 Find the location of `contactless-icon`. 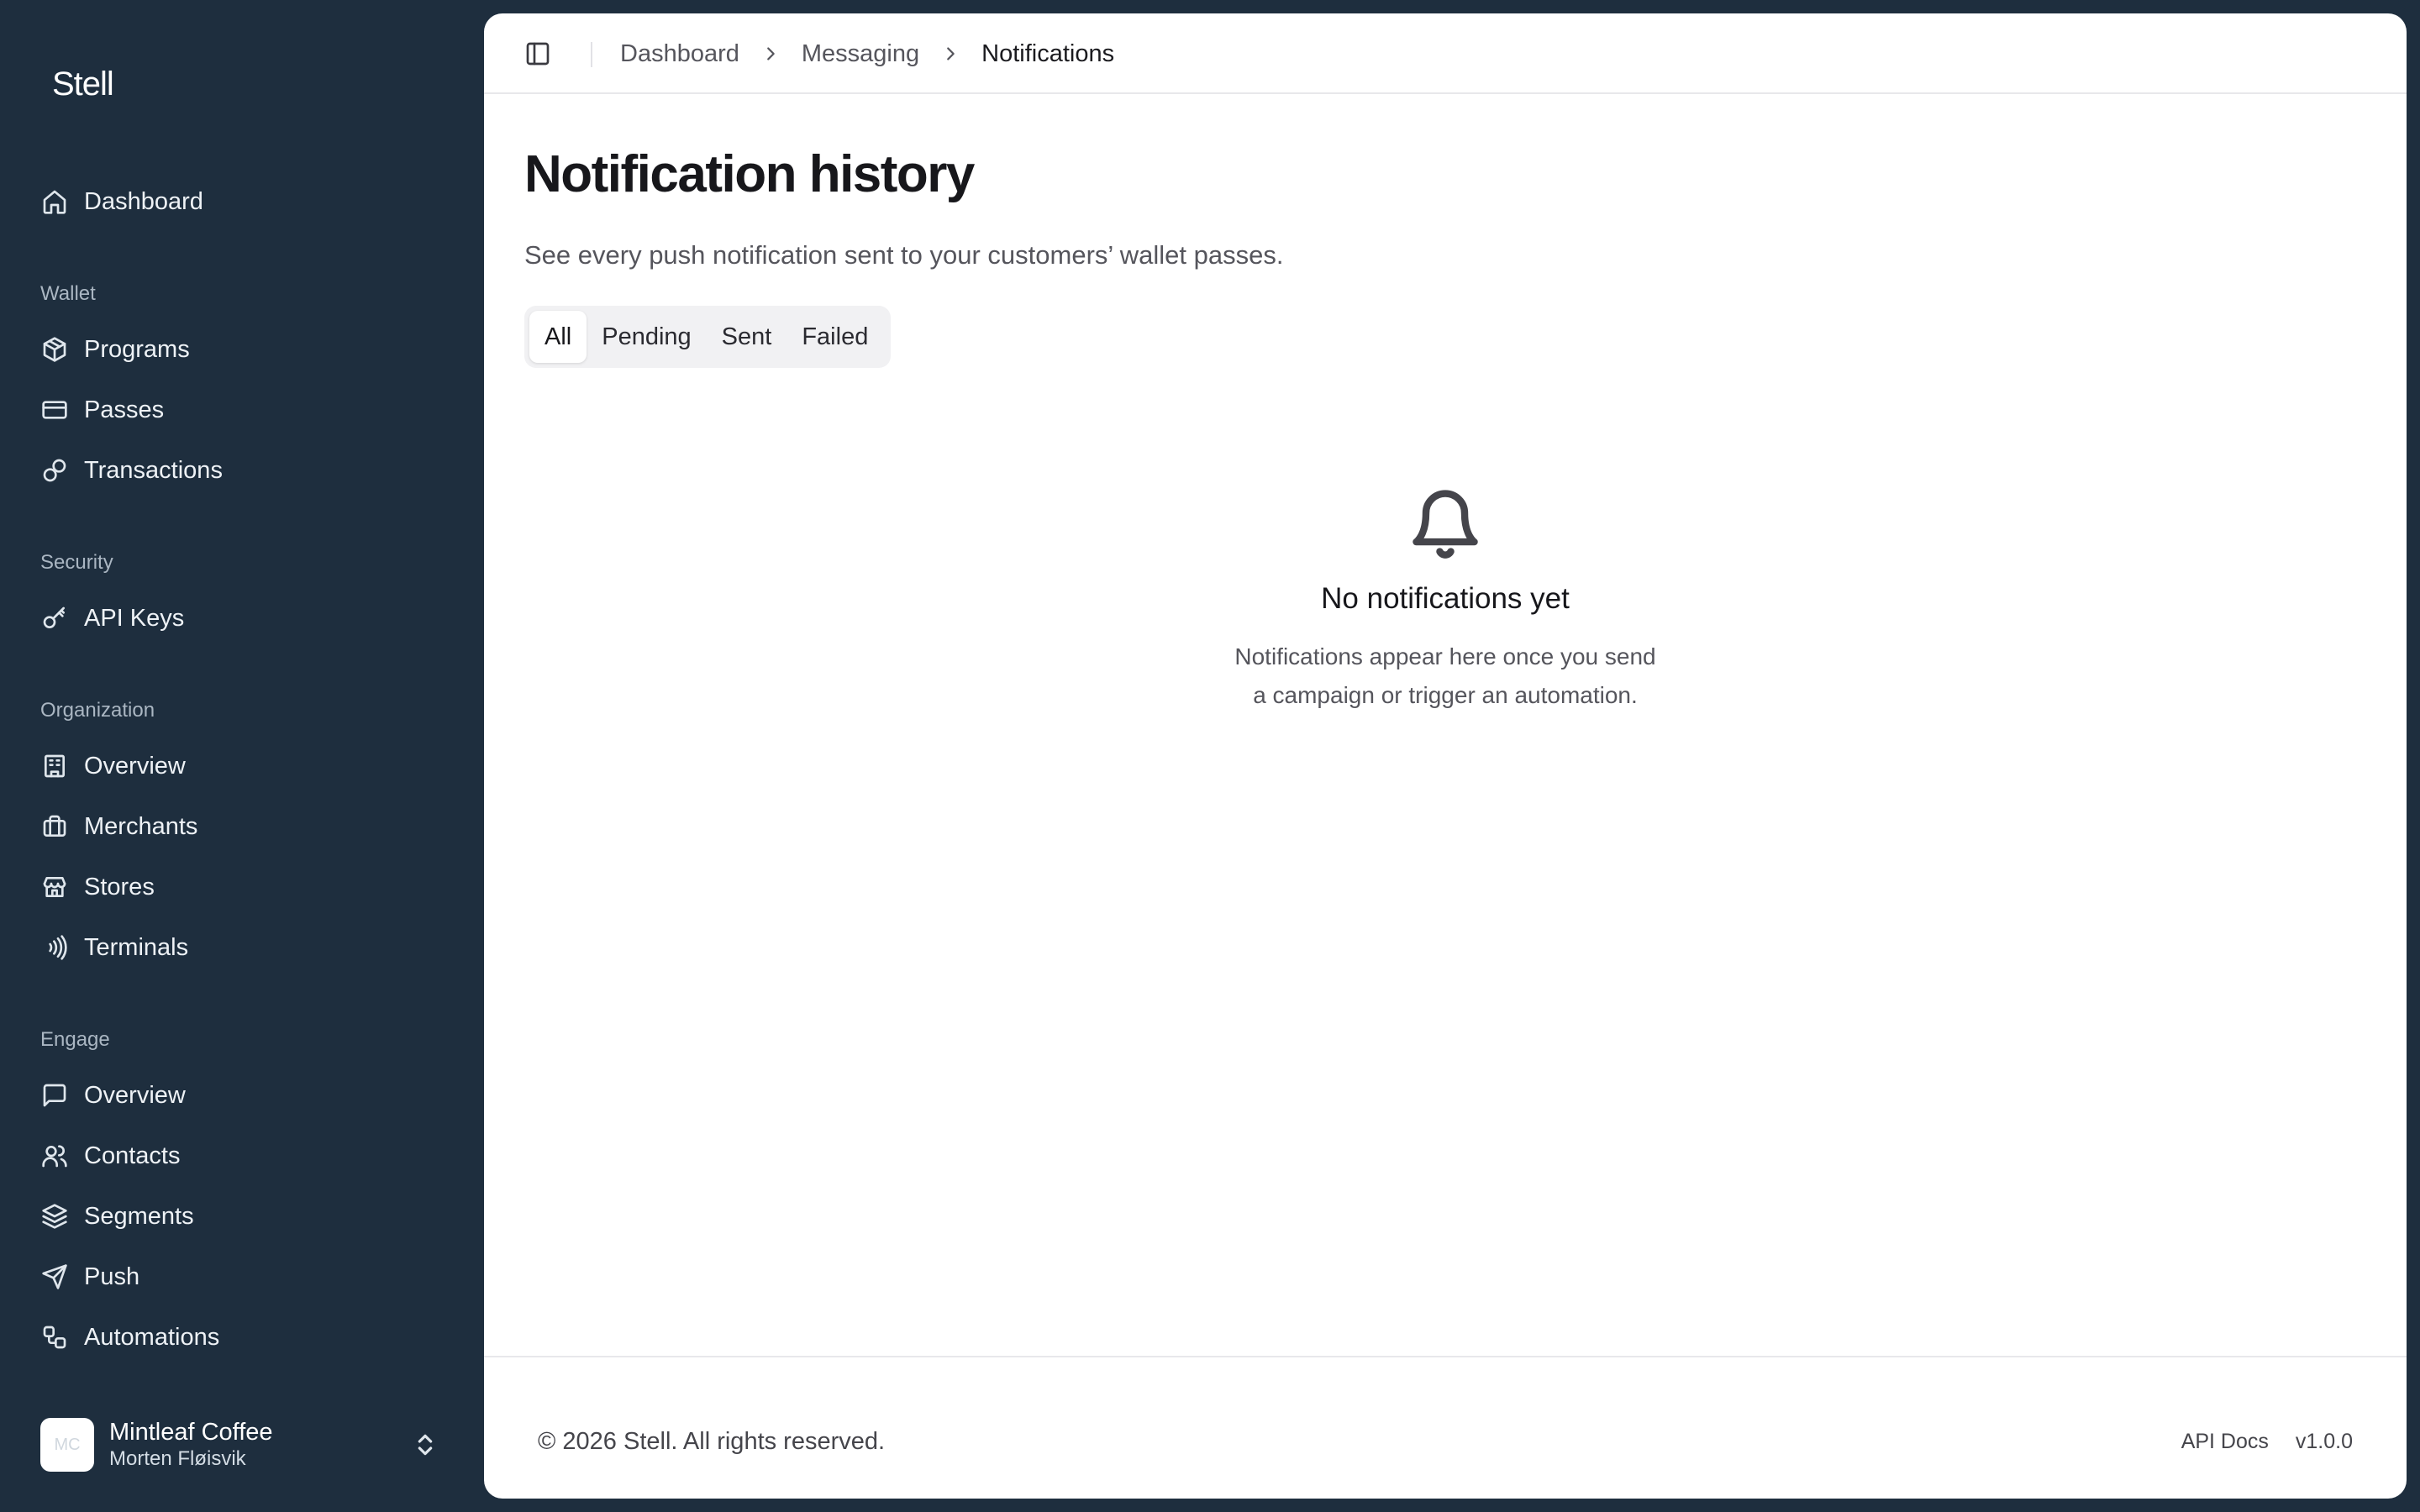

contactless-icon is located at coordinates (54, 947).